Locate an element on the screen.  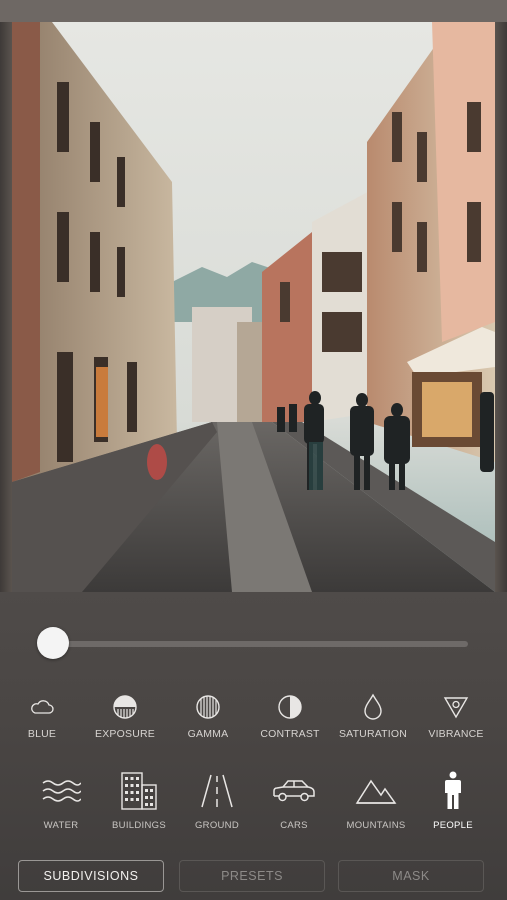
mask-mountains-button: MOUNTAINS is located at coordinates (376, 800).